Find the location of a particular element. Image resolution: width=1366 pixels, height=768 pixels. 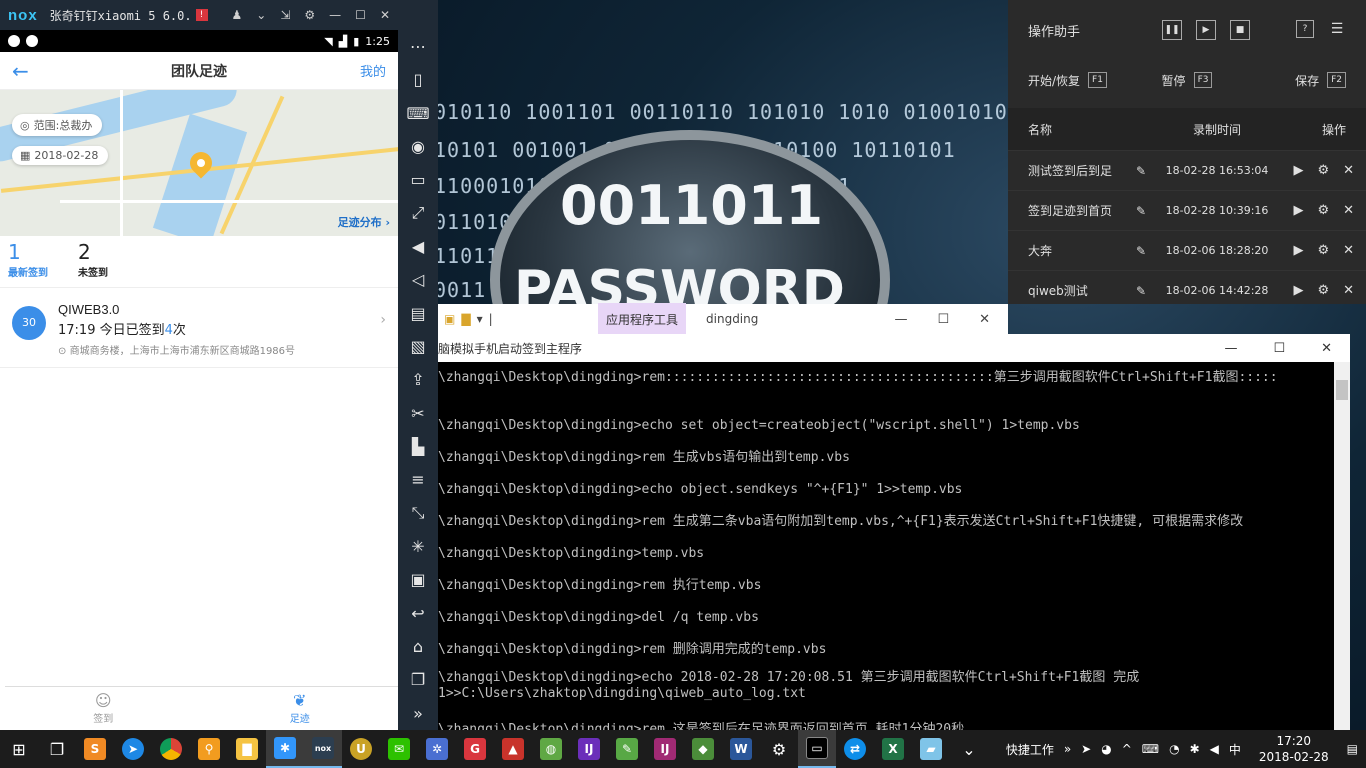

quick-work-toolbar: 快捷工作 is located at coordinates (1030, 749).